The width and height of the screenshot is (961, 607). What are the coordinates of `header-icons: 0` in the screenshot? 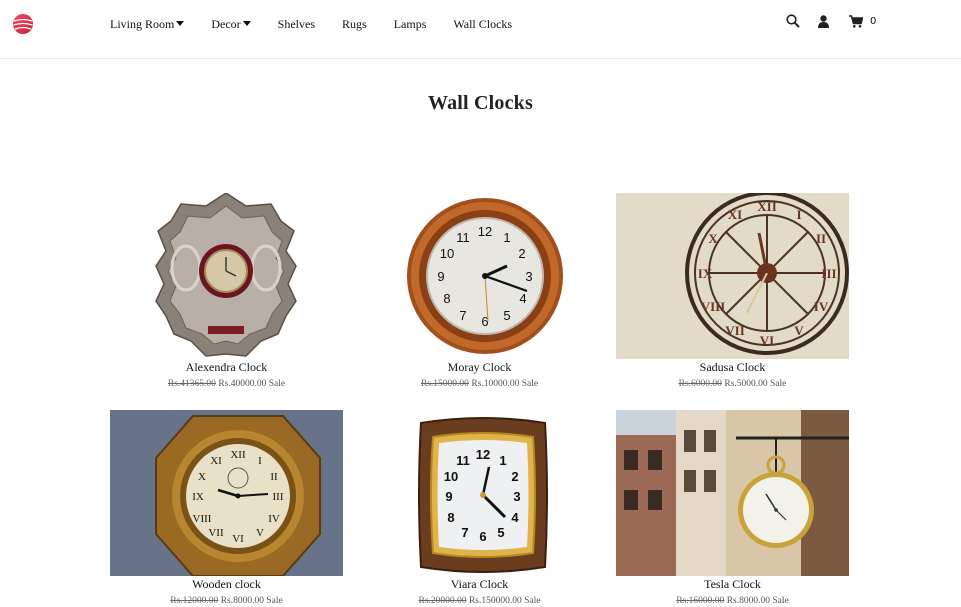 It's located at (831, 21).